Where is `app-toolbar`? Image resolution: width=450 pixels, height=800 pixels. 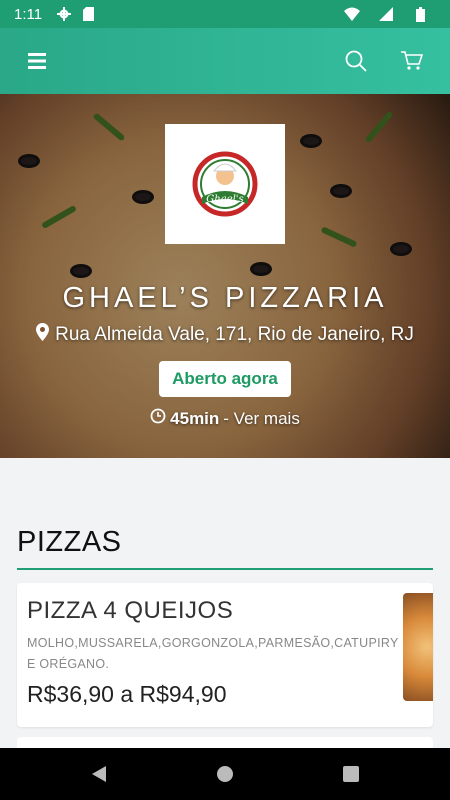
app-toolbar is located at coordinates (225, 61).